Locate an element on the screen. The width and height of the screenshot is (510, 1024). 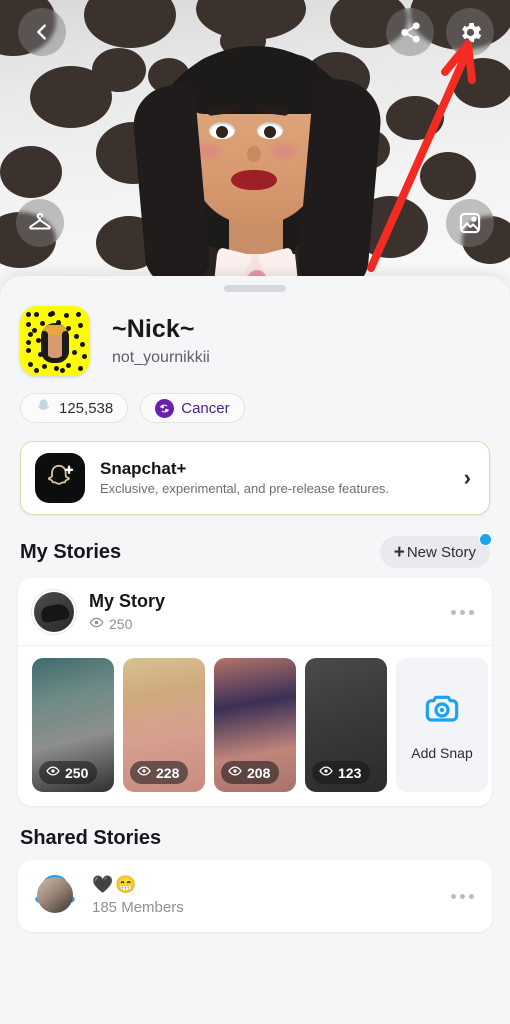
my-stories-section-header: My Stories + New Story is located at coordinates (255, 546).